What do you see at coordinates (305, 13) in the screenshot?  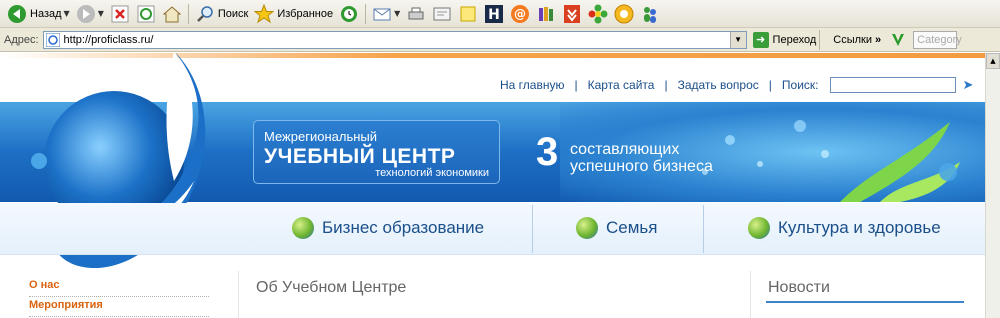 I see `favorites-label: Избранное` at bounding box center [305, 13].